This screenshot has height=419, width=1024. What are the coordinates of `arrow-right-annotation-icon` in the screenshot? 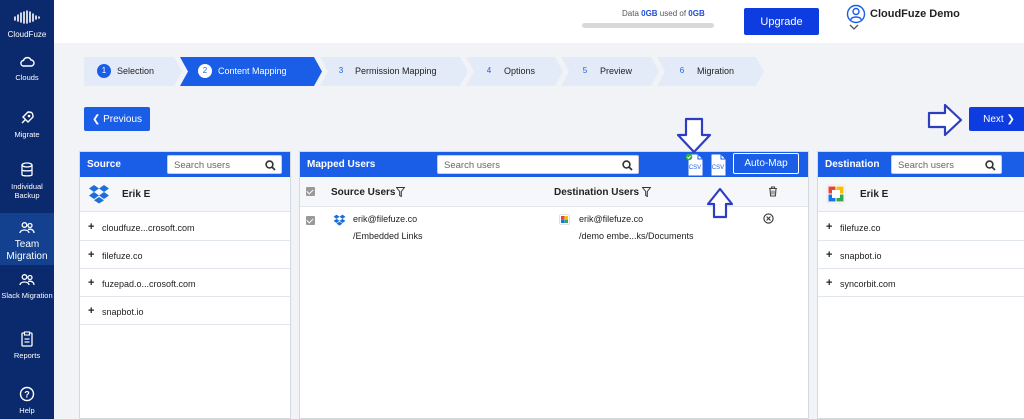 It's located at (945, 120).